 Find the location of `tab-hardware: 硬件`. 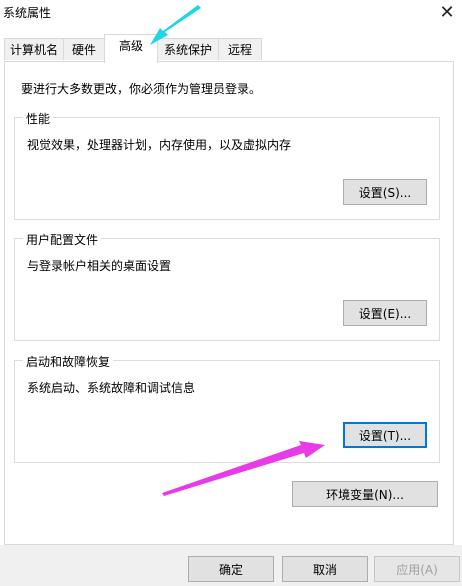

tab-hardware: 硬件 is located at coordinates (84, 49).